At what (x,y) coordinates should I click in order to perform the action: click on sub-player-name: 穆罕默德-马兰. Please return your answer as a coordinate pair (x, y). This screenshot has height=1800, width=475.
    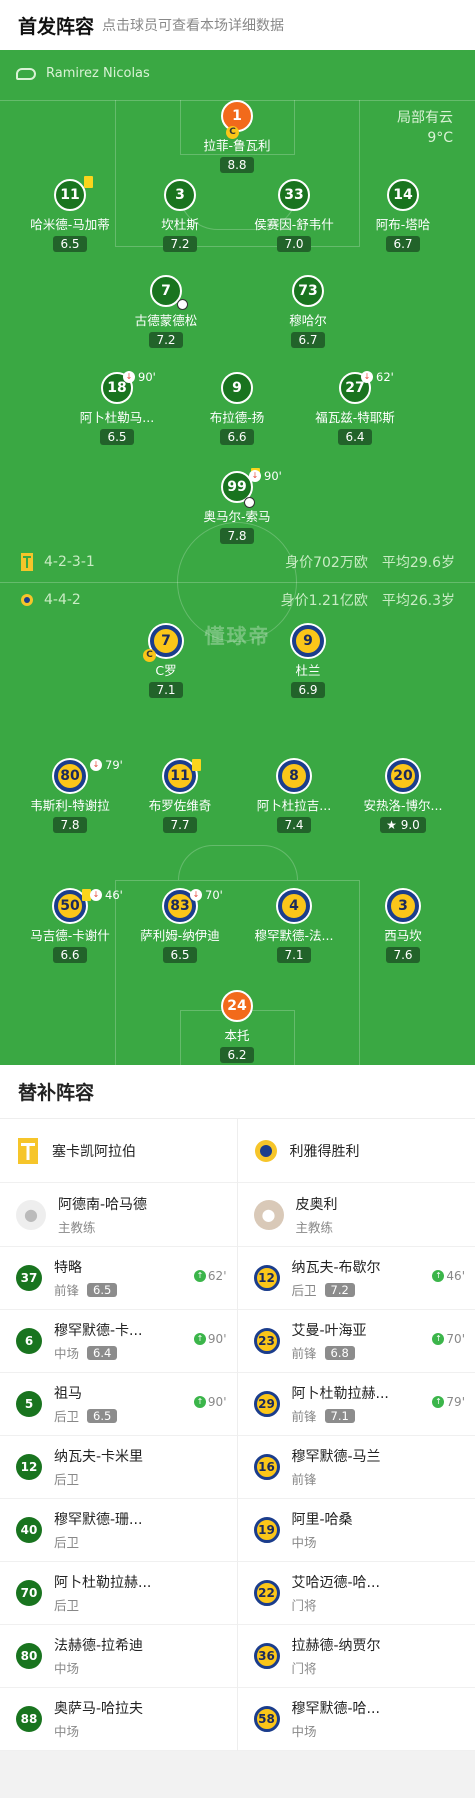
    Looking at the image, I should click on (336, 1457).